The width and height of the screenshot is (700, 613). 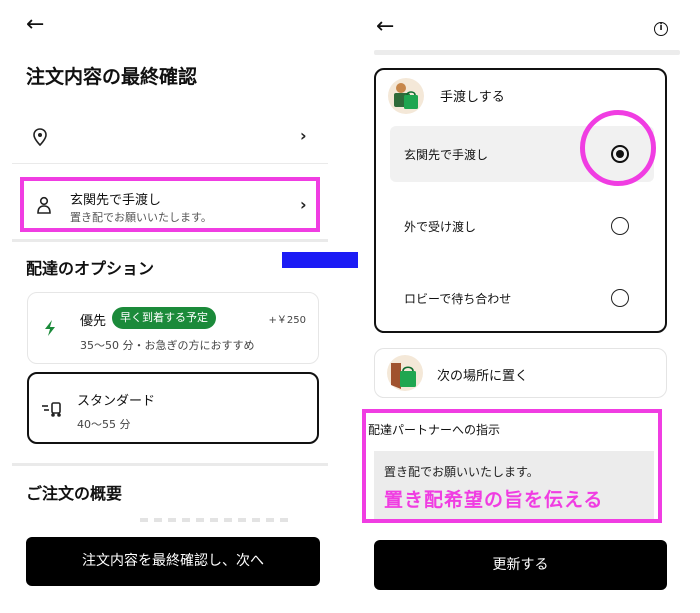 I want to click on handoff-option-label: 玄関先で手渡し, so click(x=446, y=155).